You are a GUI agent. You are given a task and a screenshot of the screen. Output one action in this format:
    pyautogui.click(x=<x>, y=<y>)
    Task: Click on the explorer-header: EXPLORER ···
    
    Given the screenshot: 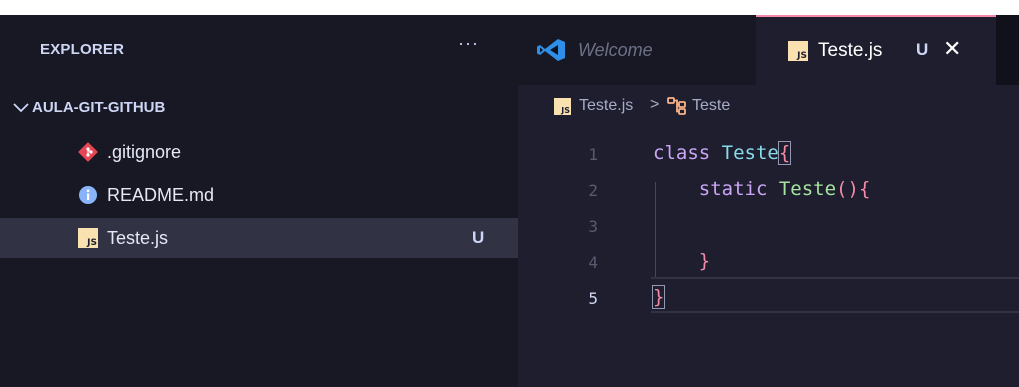 What is the action you would take?
    pyautogui.click(x=259, y=50)
    